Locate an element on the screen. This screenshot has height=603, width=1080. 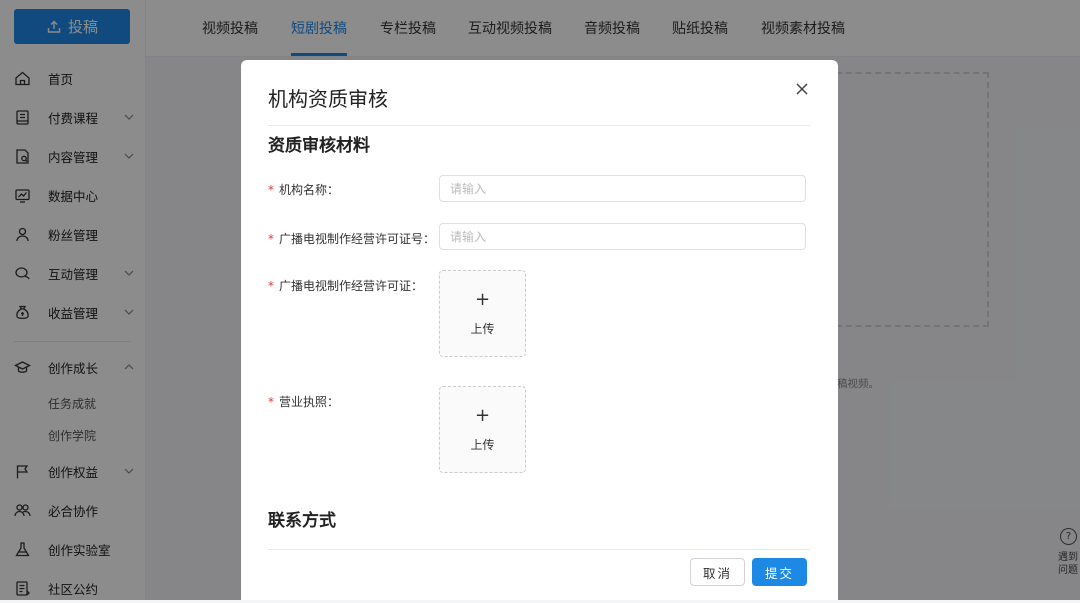
cancel-button: 取消 is located at coordinates (717, 572).